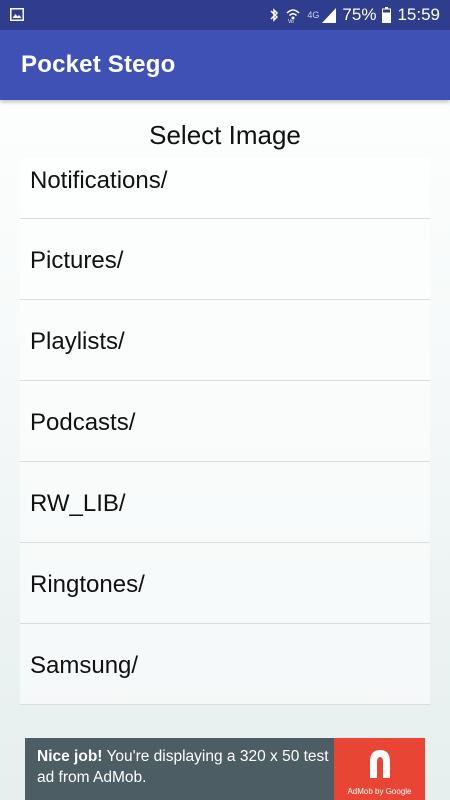 The width and height of the screenshot is (450, 800). Describe the element at coordinates (77, 260) in the screenshot. I see `list-item-label: Pictures/` at that location.